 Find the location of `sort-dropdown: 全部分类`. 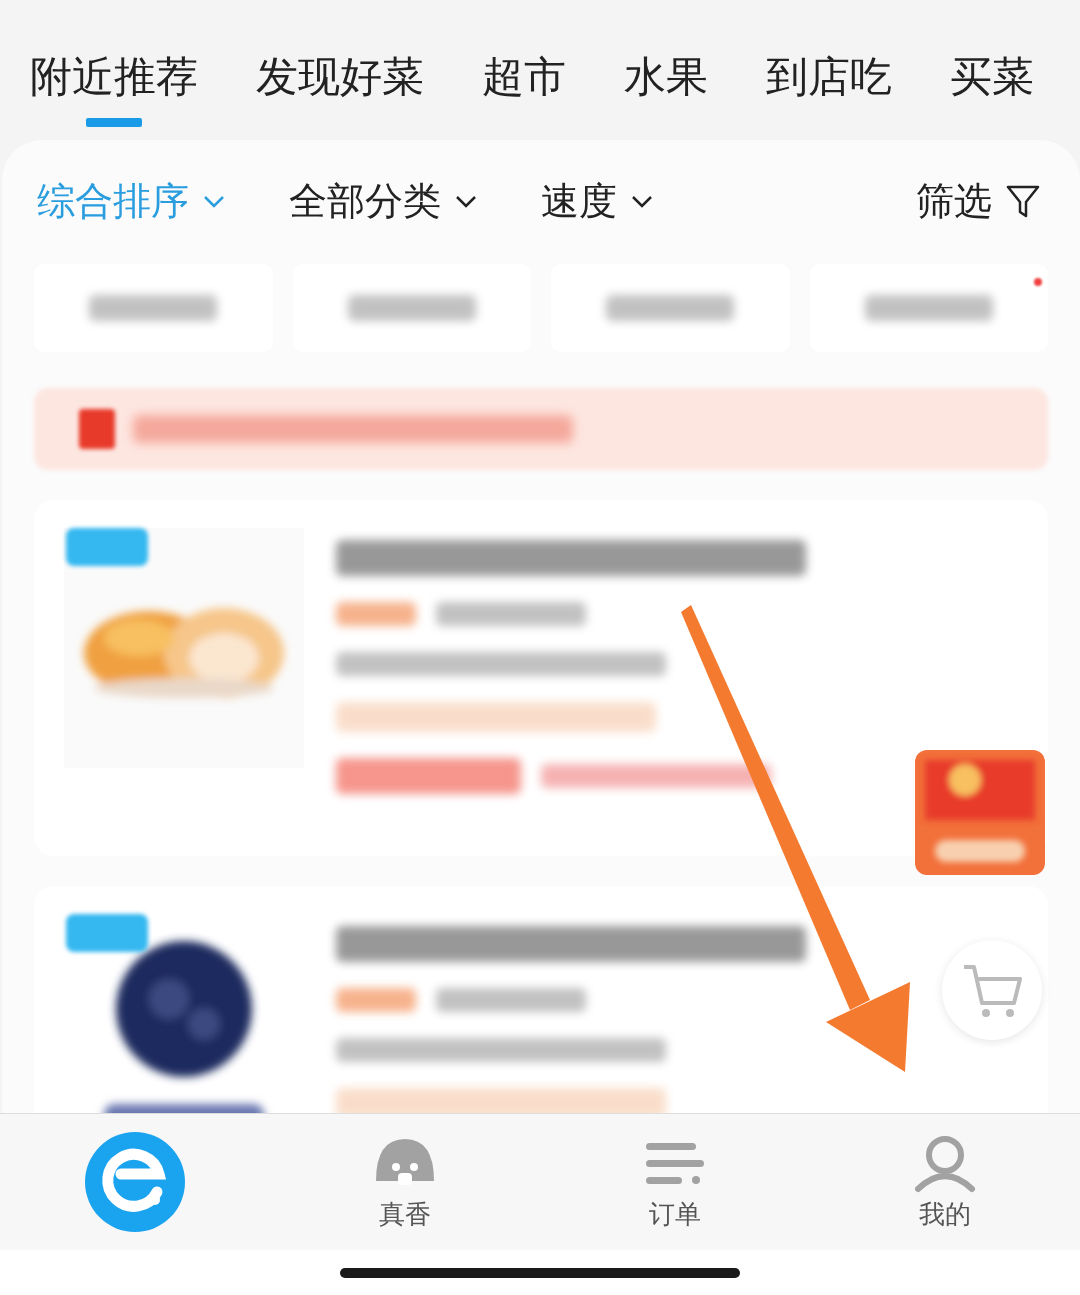

sort-dropdown: 全部分类 is located at coordinates (383, 201).